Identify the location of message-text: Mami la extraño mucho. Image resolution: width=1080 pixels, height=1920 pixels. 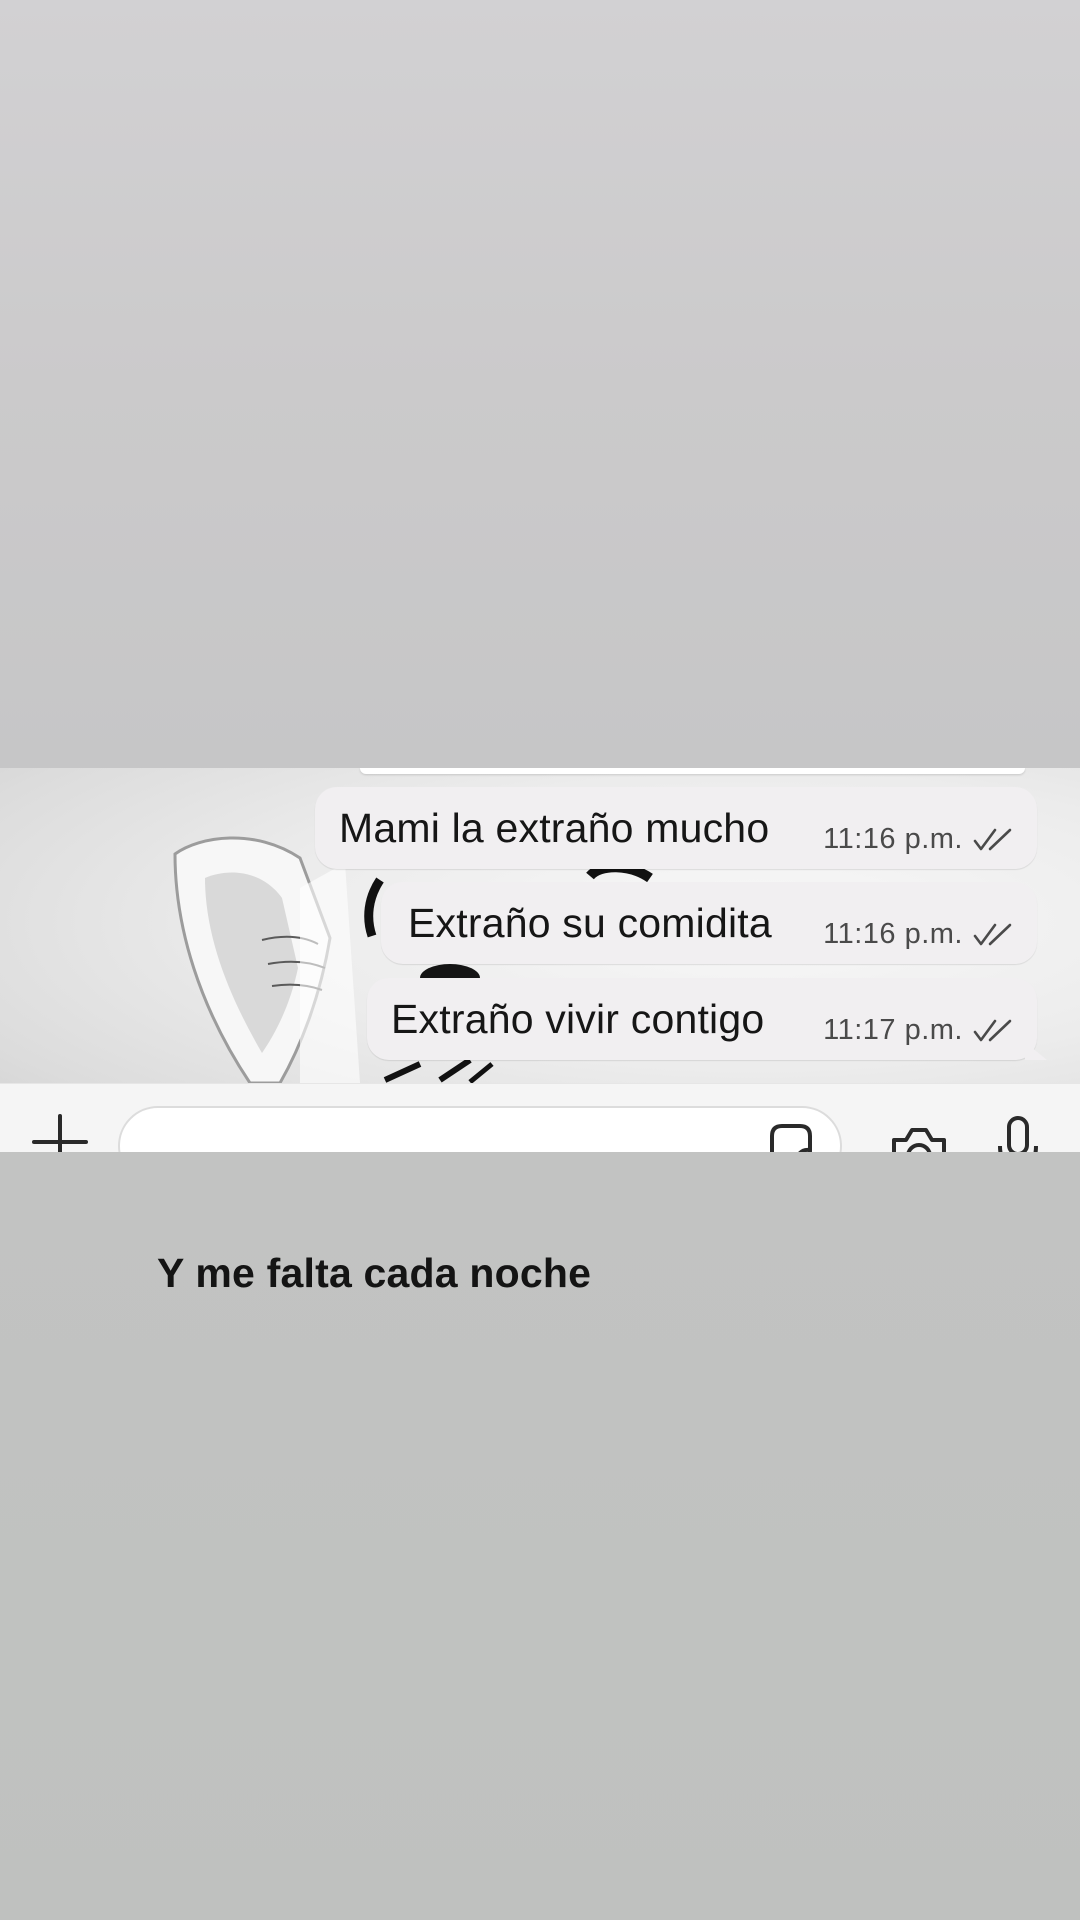
(554, 827).